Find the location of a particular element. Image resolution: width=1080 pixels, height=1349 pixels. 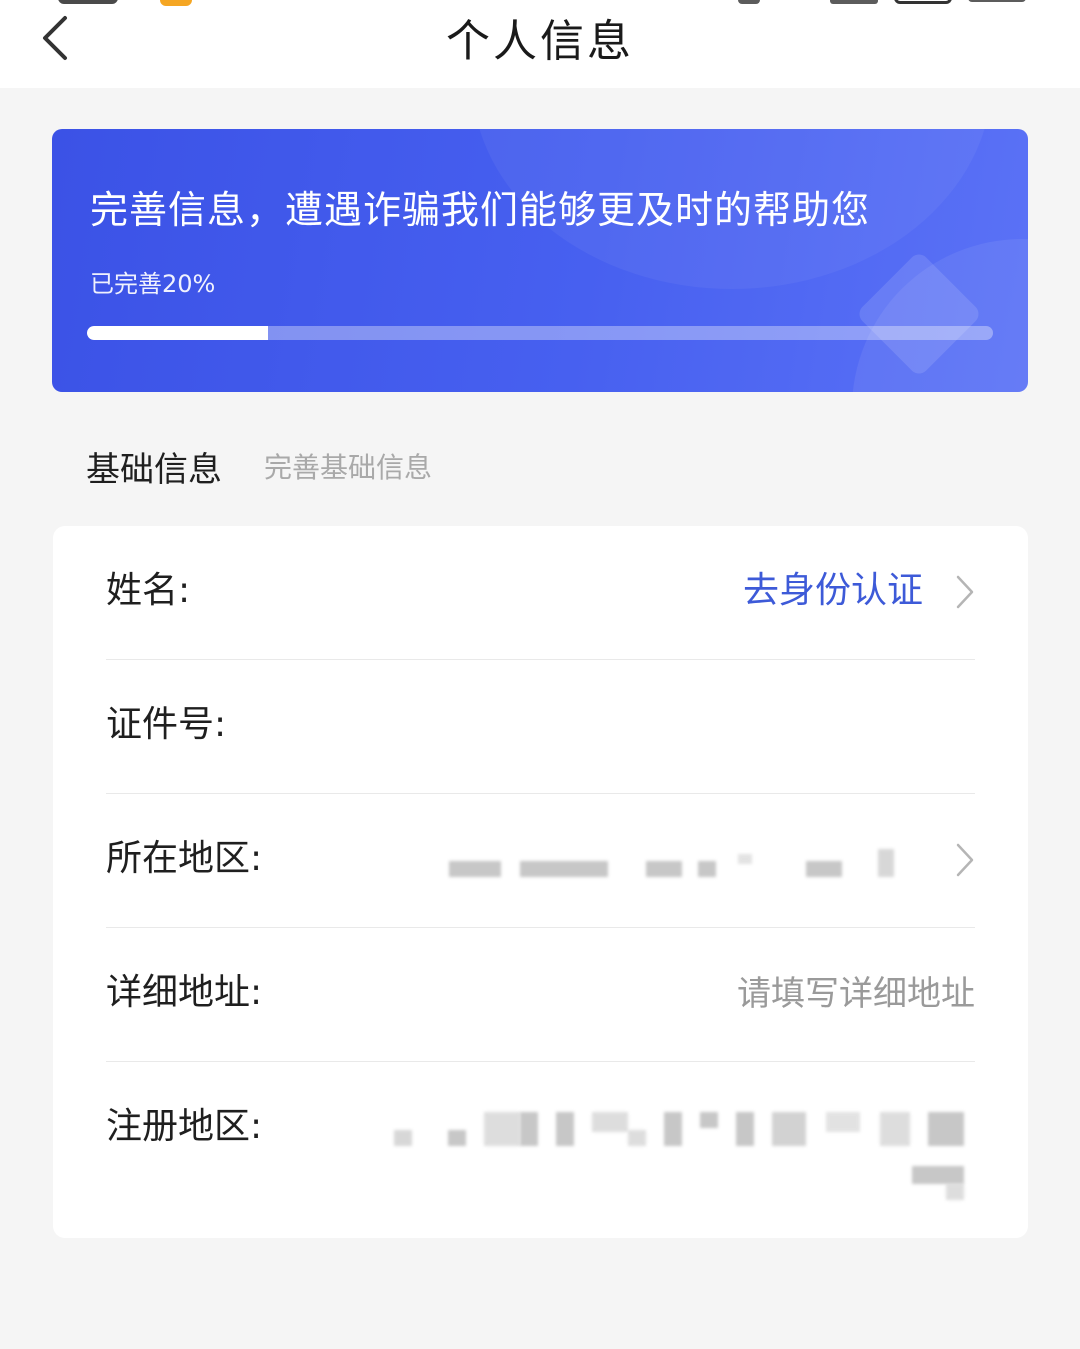

registered-region-label: 注册地区: is located at coordinates (184, 1126).